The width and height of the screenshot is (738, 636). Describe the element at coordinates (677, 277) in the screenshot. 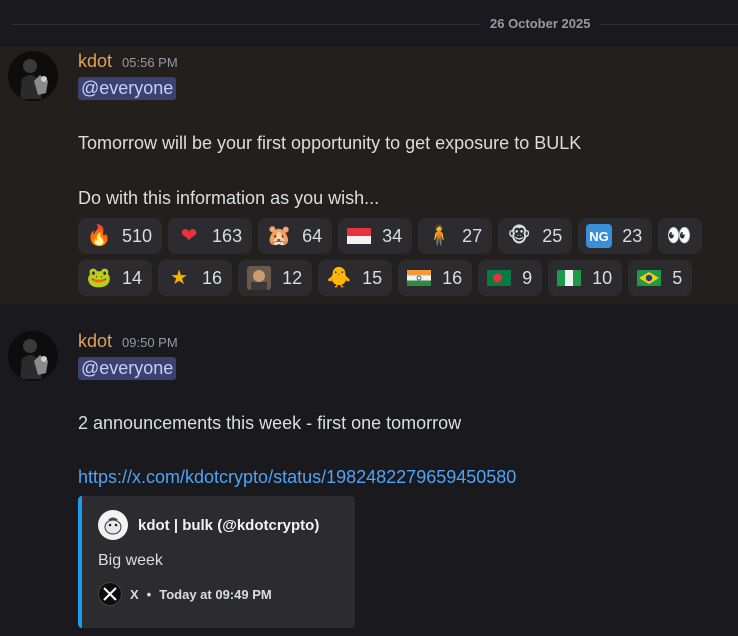

I see `reaction-count: 5` at that location.